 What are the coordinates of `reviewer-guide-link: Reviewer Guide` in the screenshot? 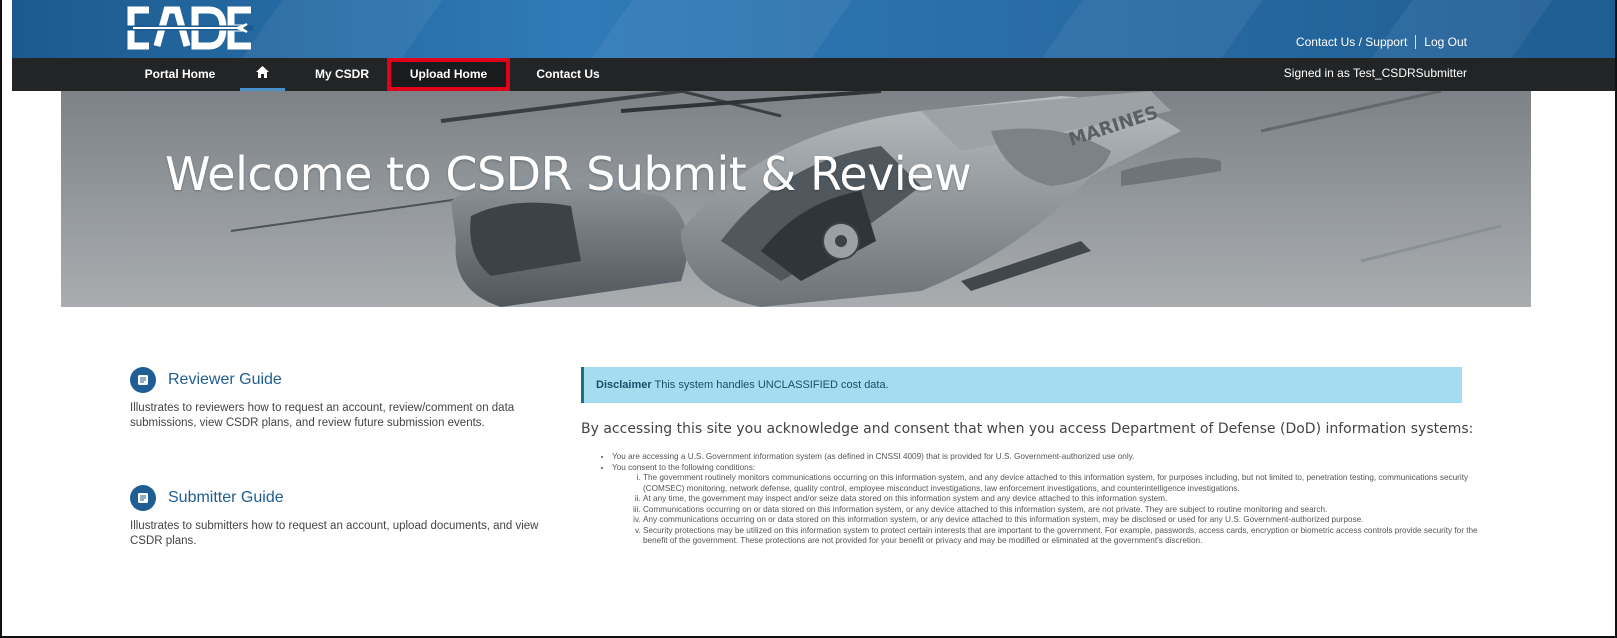 It's located at (225, 380).